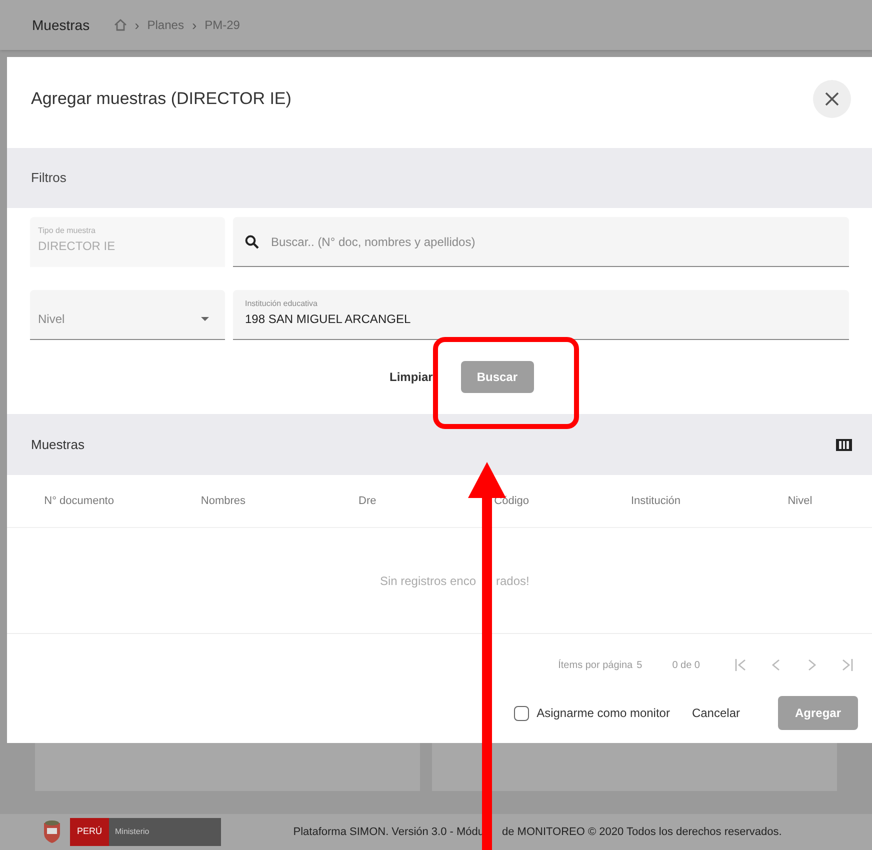 The image size is (872, 850). What do you see at coordinates (595, 665) in the screenshot?
I see `items-per-page-label: Ítems por página` at bounding box center [595, 665].